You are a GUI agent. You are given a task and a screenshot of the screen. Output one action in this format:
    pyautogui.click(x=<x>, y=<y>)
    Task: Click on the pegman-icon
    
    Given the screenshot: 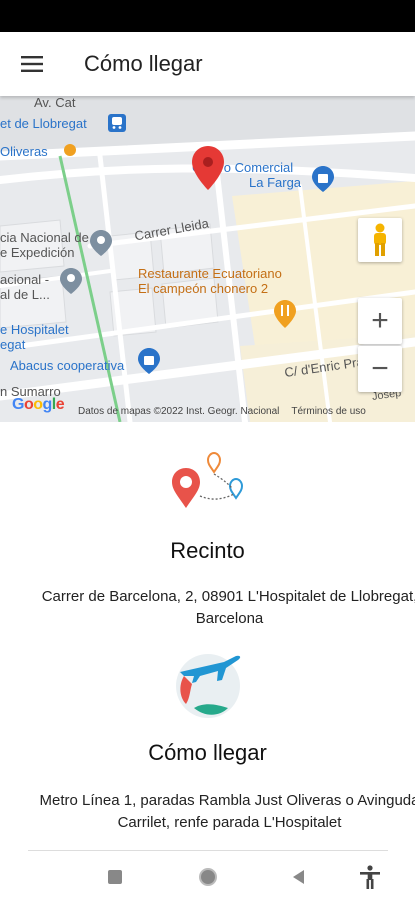 What is the action you would take?
    pyautogui.click(x=380, y=239)
    